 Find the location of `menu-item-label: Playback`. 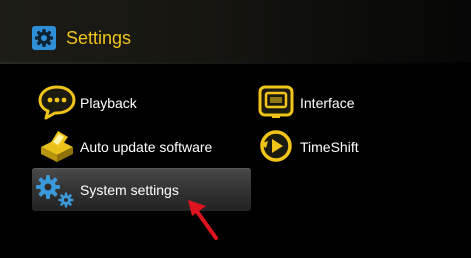

menu-item-label: Playback is located at coordinates (108, 103).